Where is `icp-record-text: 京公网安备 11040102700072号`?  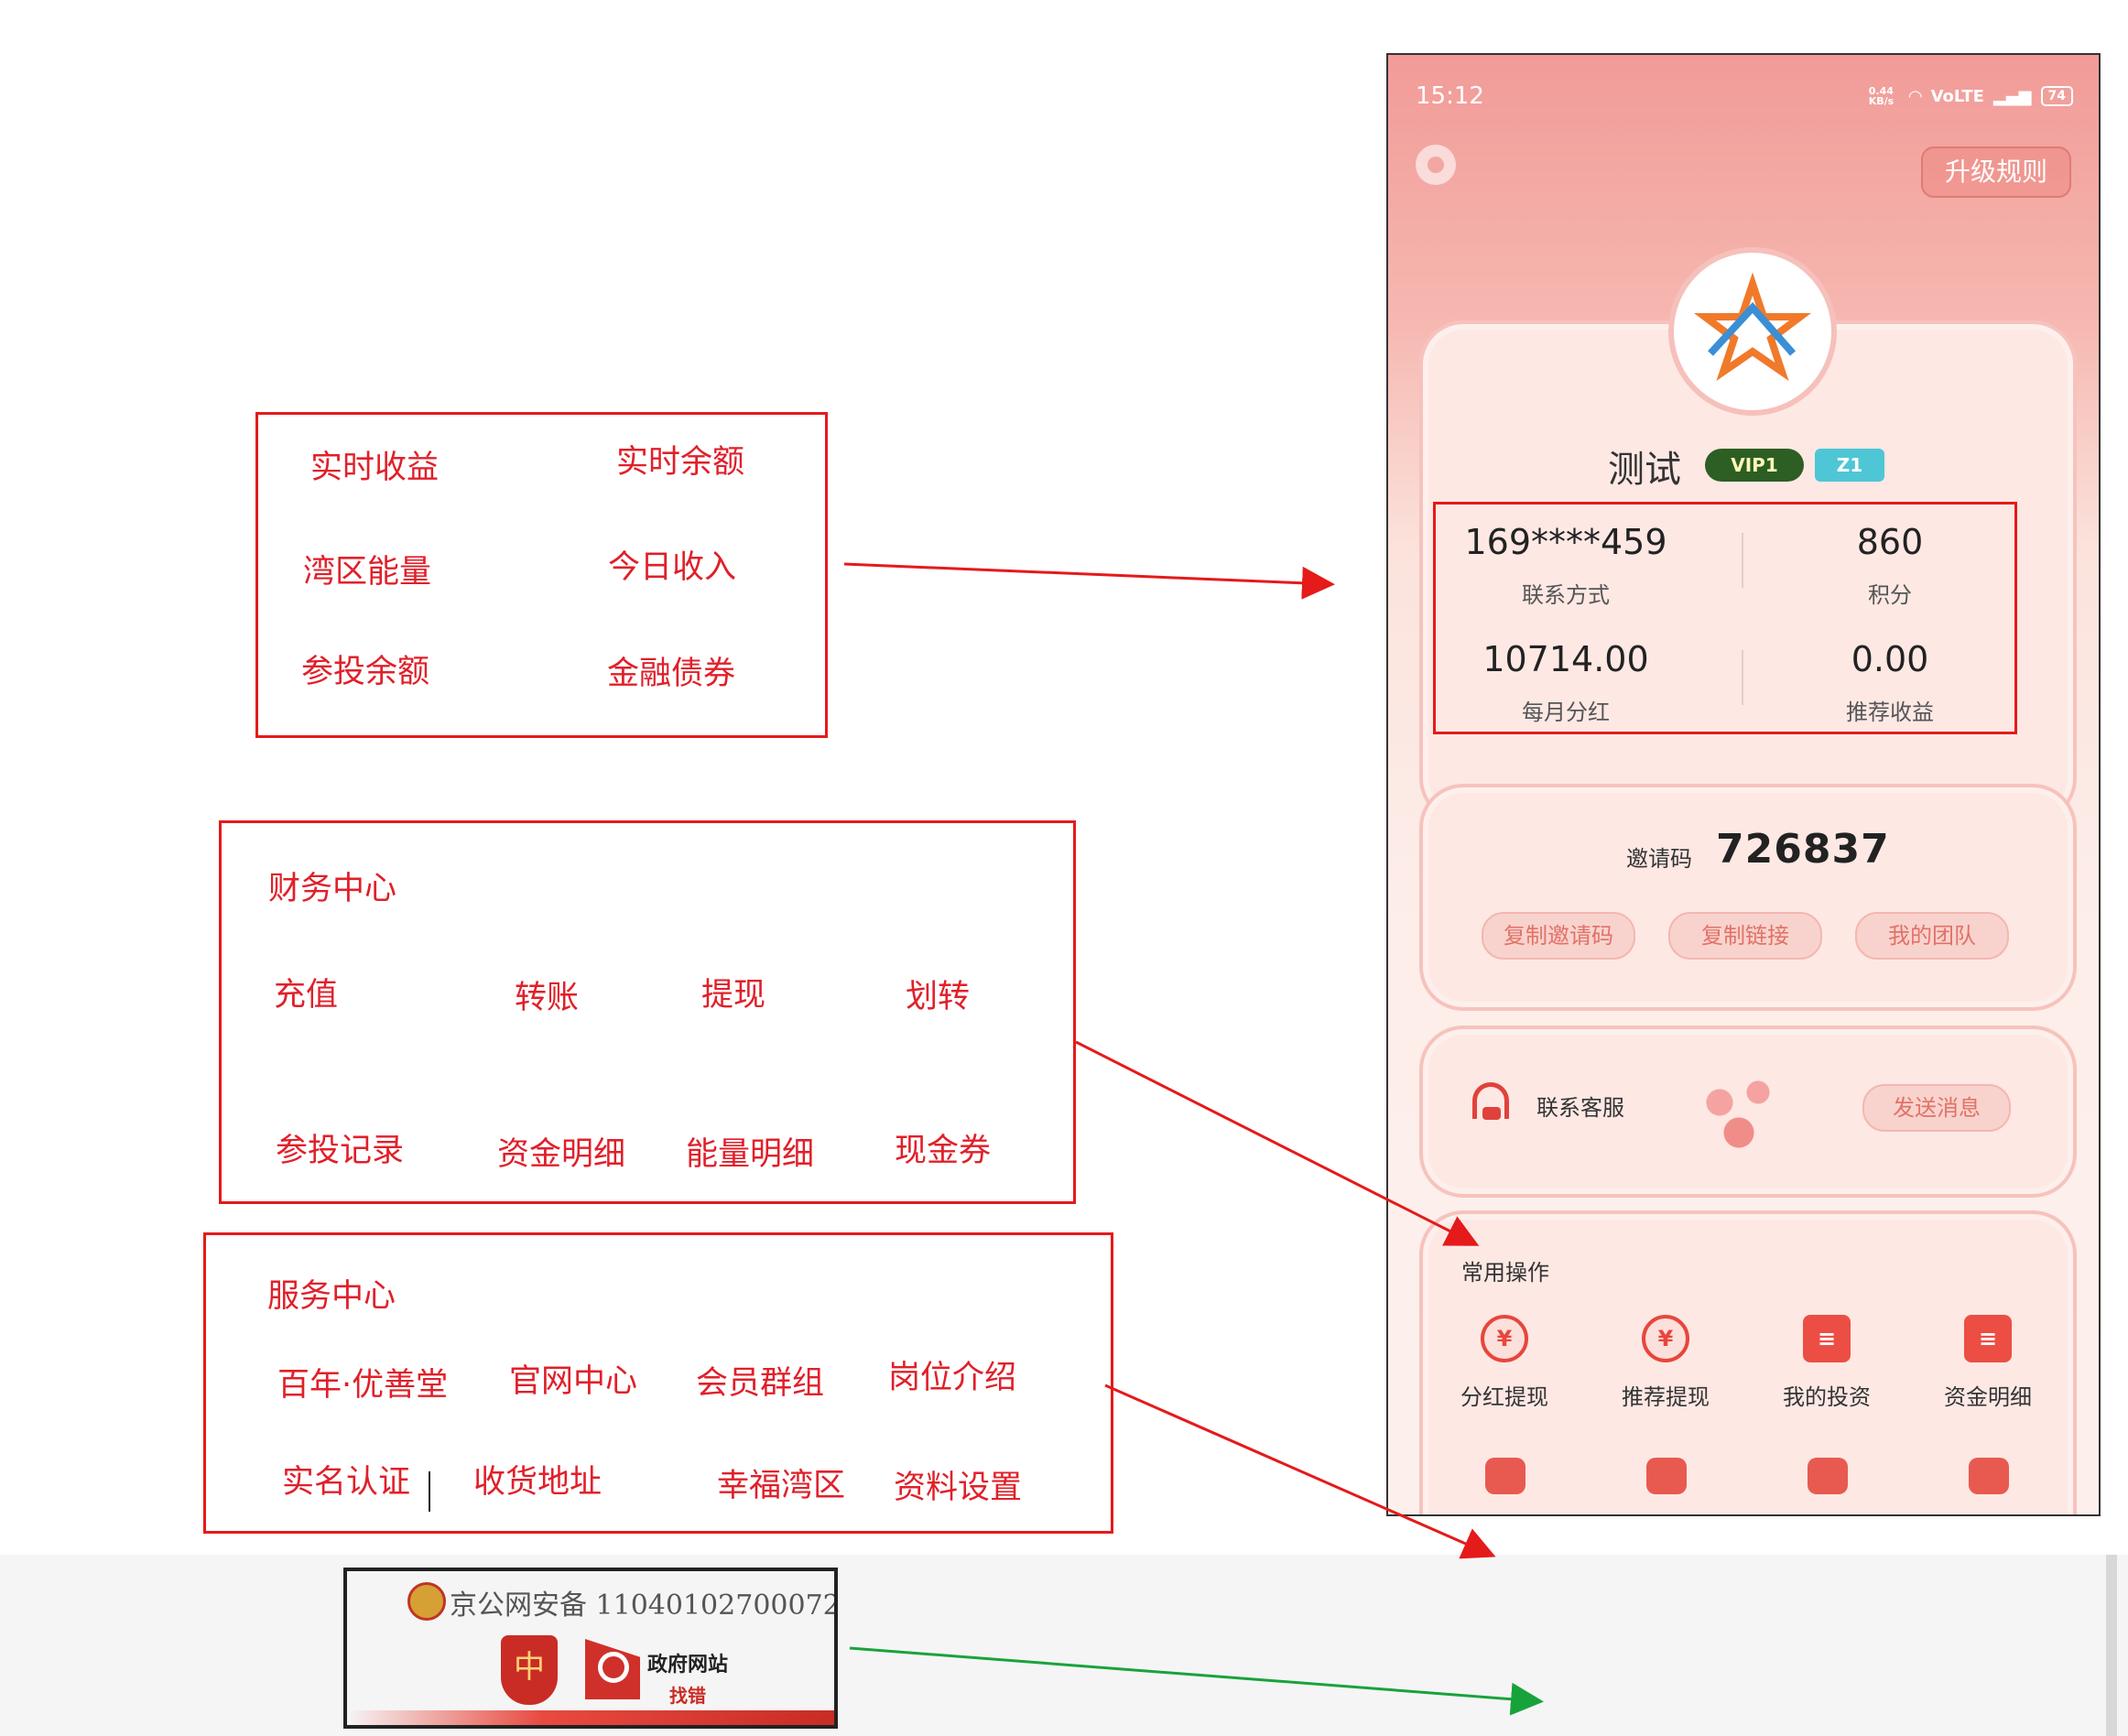
icp-record-text: 京公网安备 11040102700072号 is located at coordinates (642, 1602).